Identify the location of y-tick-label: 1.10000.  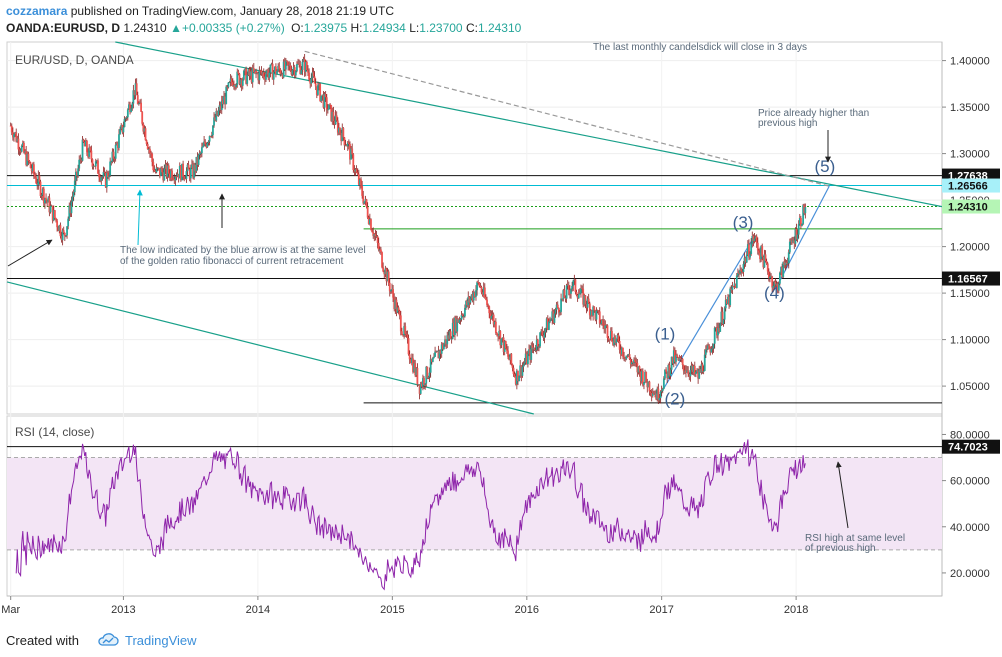
(970, 341).